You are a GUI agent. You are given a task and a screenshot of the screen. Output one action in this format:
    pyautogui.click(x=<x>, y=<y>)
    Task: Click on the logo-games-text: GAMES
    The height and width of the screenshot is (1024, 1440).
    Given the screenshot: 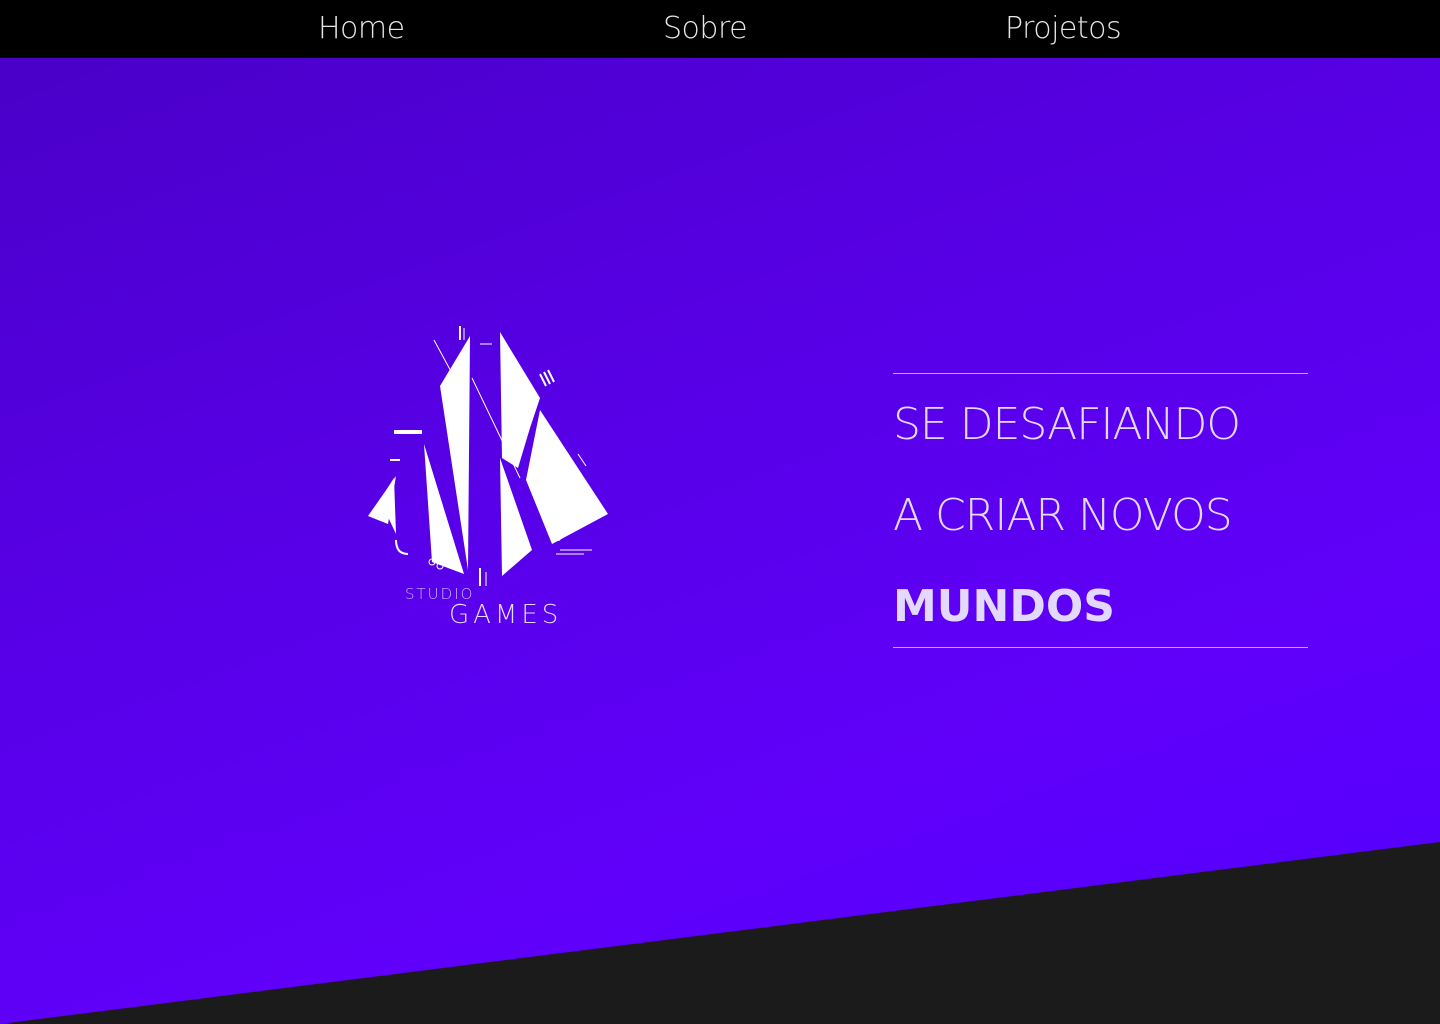 What is the action you would take?
    pyautogui.click(x=506, y=615)
    